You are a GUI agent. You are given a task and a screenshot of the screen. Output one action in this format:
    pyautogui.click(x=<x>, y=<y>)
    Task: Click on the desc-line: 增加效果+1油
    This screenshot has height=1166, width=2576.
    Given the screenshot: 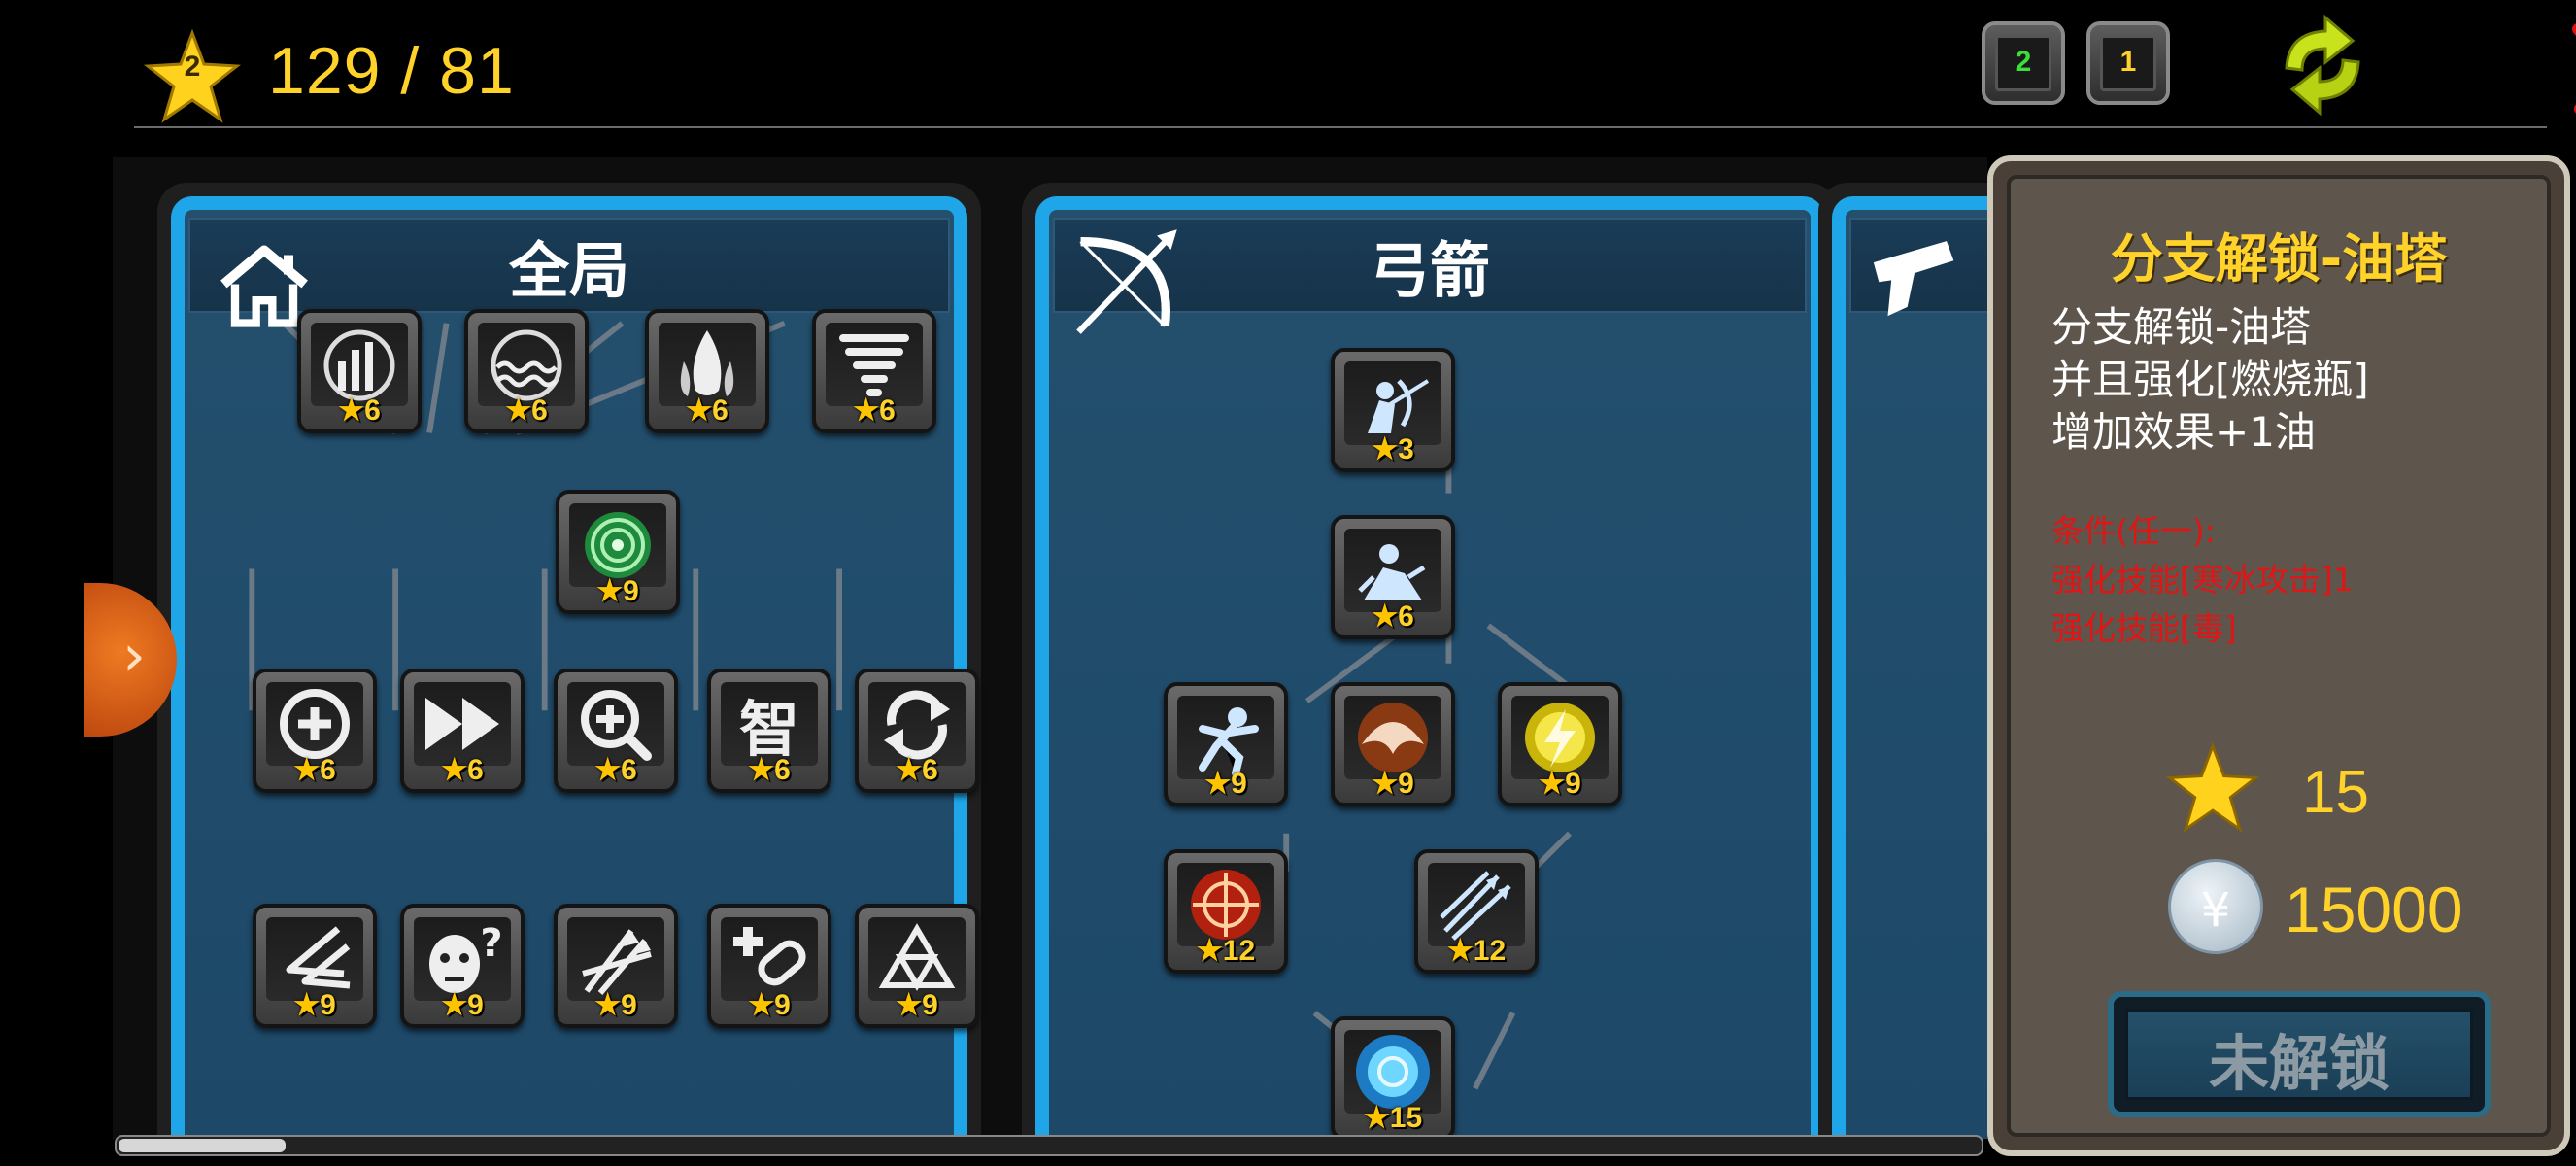 What is the action you would take?
    pyautogui.click(x=2183, y=432)
    